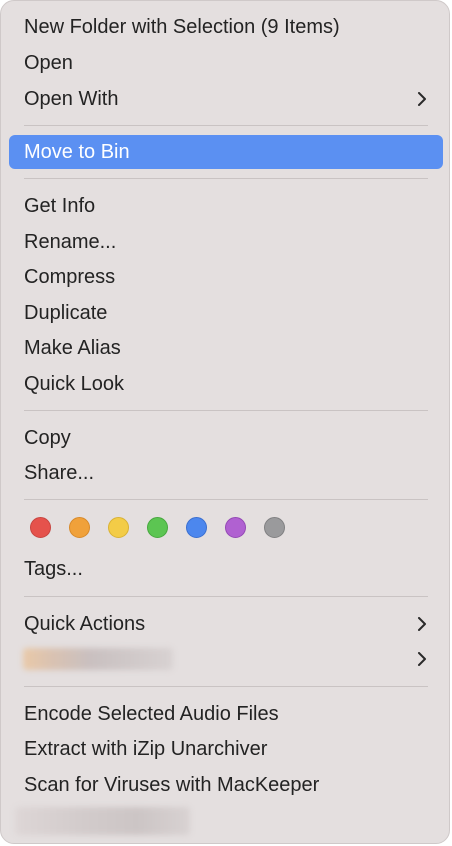  What do you see at coordinates (72, 348) in the screenshot?
I see `menu-item-label: Make Alias` at bounding box center [72, 348].